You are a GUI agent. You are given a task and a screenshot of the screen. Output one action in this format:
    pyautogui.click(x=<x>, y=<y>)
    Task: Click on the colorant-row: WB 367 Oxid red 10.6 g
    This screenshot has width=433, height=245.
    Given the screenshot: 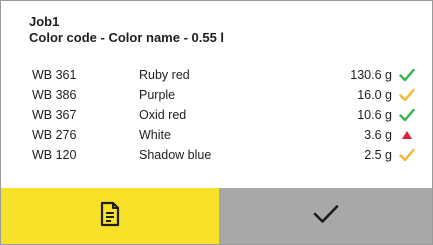 What is the action you would take?
    pyautogui.click(x=224, y=115)
    